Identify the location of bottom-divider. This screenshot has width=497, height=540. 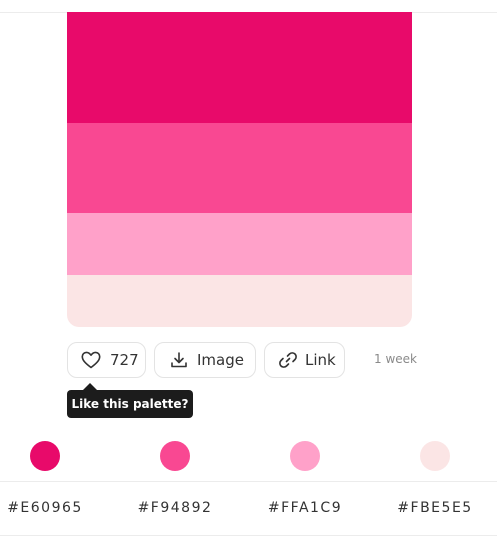
(248, 535).